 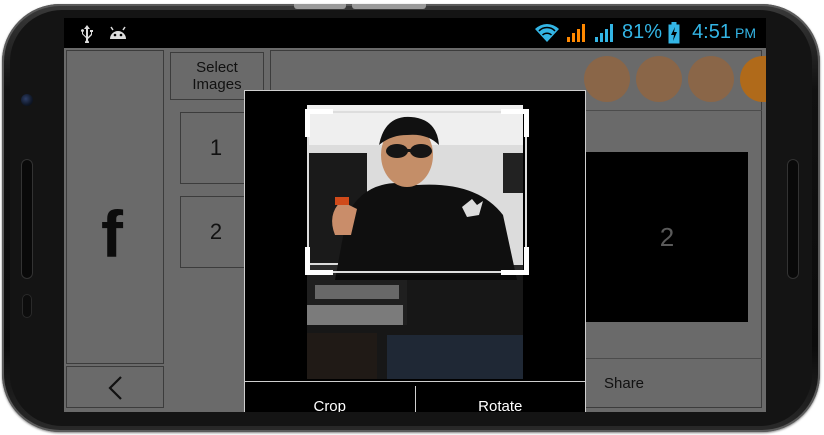 What do you see at coordinates (674, 32) in the screenshot?
I see `battery-charging-icon` at bounding box center [674, 32].